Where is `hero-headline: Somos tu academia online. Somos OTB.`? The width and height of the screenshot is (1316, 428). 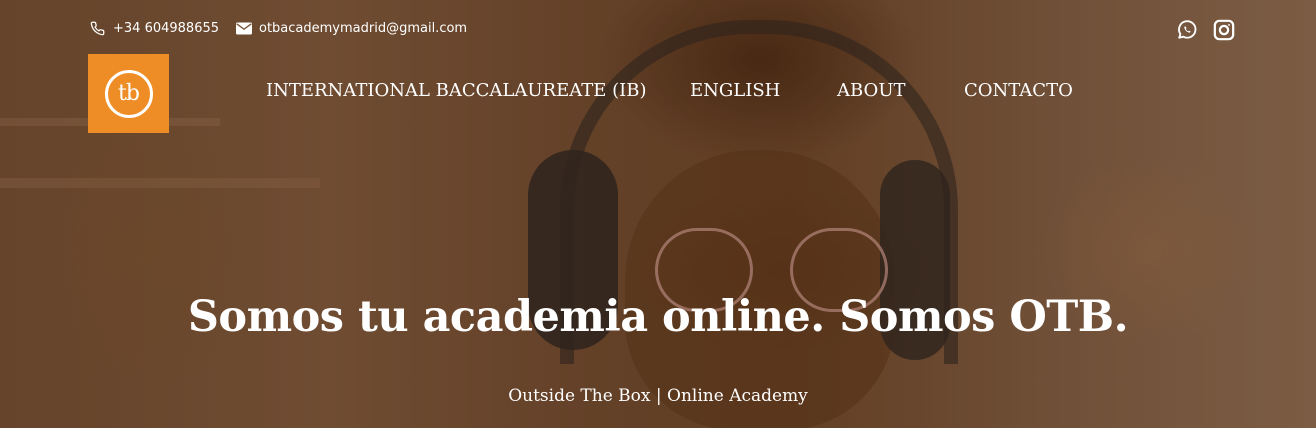
hero-headline: Somos tu academia online. Somos OTB. is located at coordinates (658, 317).